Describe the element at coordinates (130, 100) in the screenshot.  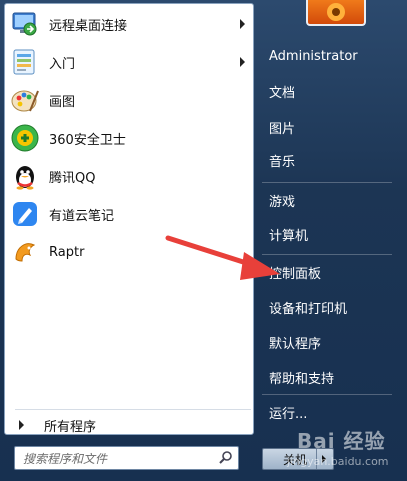
I see `program-item-paint: 画图` at that location.